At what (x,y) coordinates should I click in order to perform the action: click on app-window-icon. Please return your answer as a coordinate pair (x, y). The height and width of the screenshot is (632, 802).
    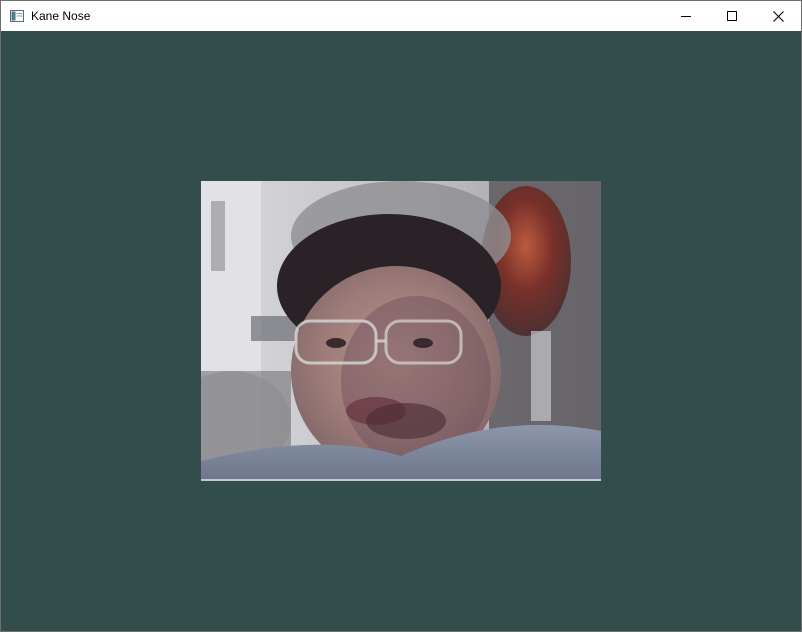
    Looking at the image, I should click on (17, 15).